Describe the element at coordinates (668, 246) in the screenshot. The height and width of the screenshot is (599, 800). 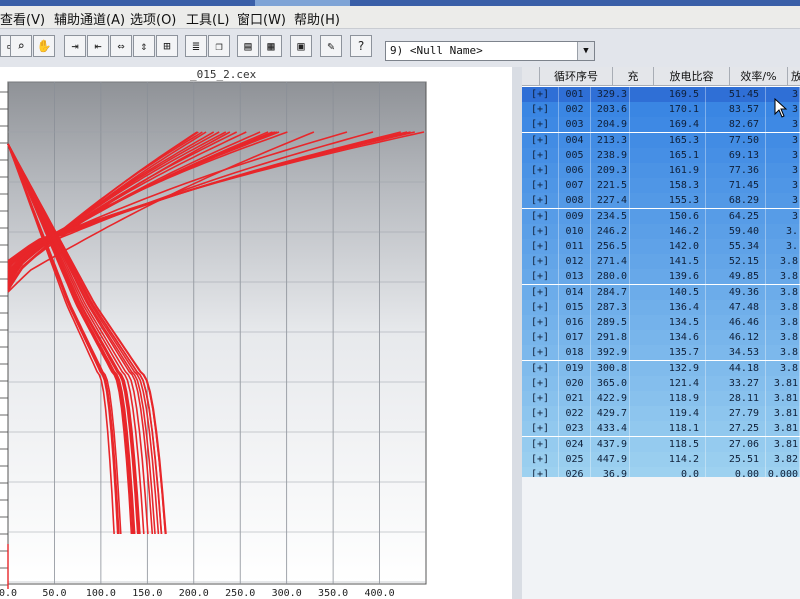
I see `discharge-capacity: 142.0` at that location.